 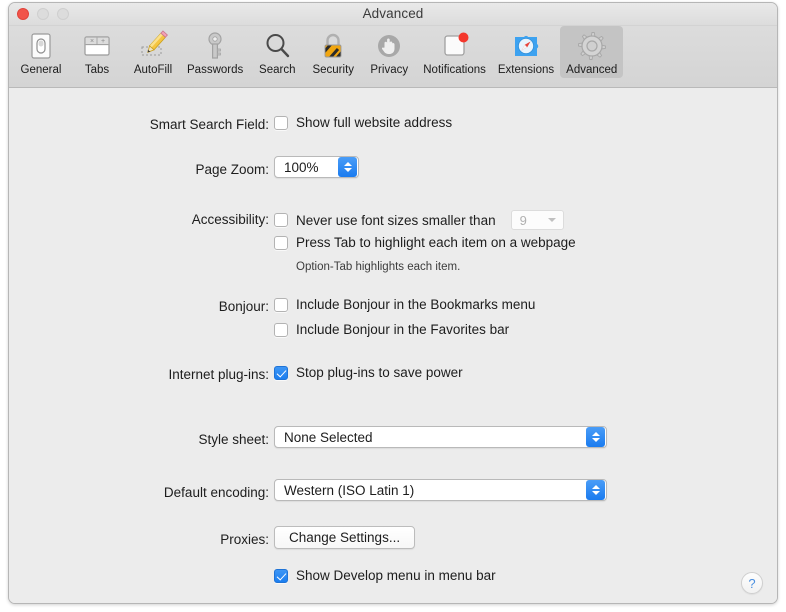 What do you see at coordinates (153, 46) in the screenshot?
I see `autofill-icon` at bounding box center [153, 46].